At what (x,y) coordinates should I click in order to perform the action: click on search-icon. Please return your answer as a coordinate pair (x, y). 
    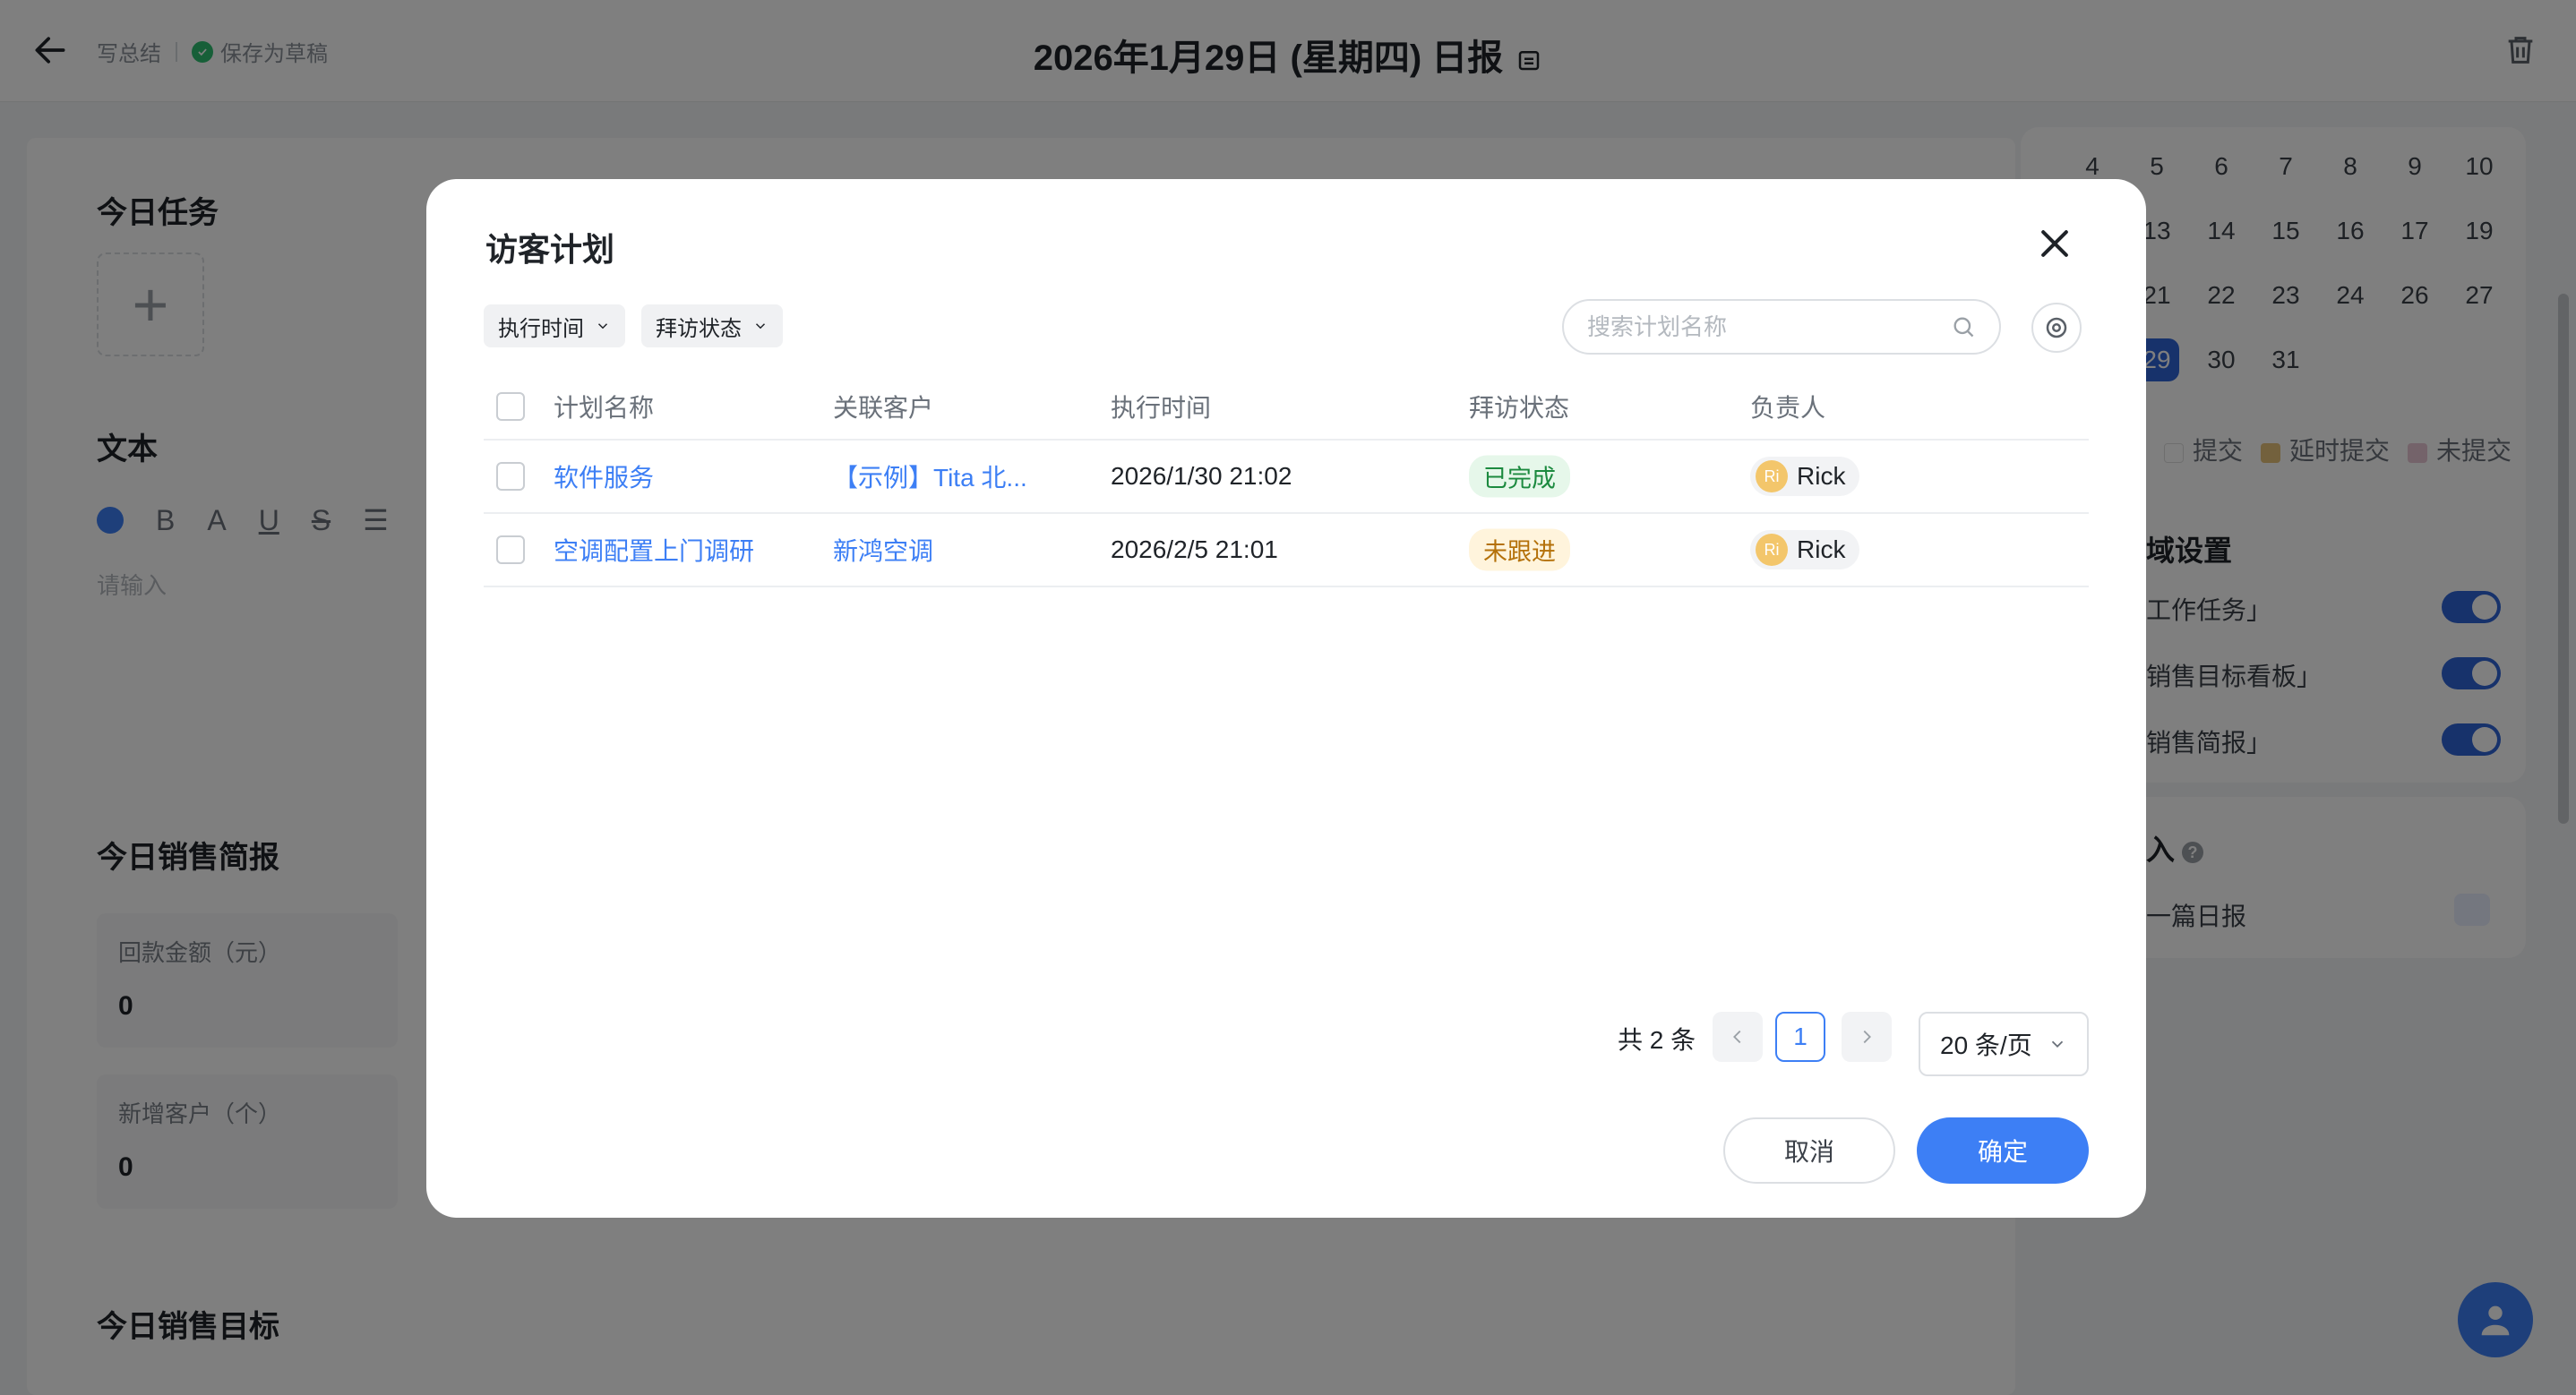
    Looking at the image, I should click on (1963, 326).